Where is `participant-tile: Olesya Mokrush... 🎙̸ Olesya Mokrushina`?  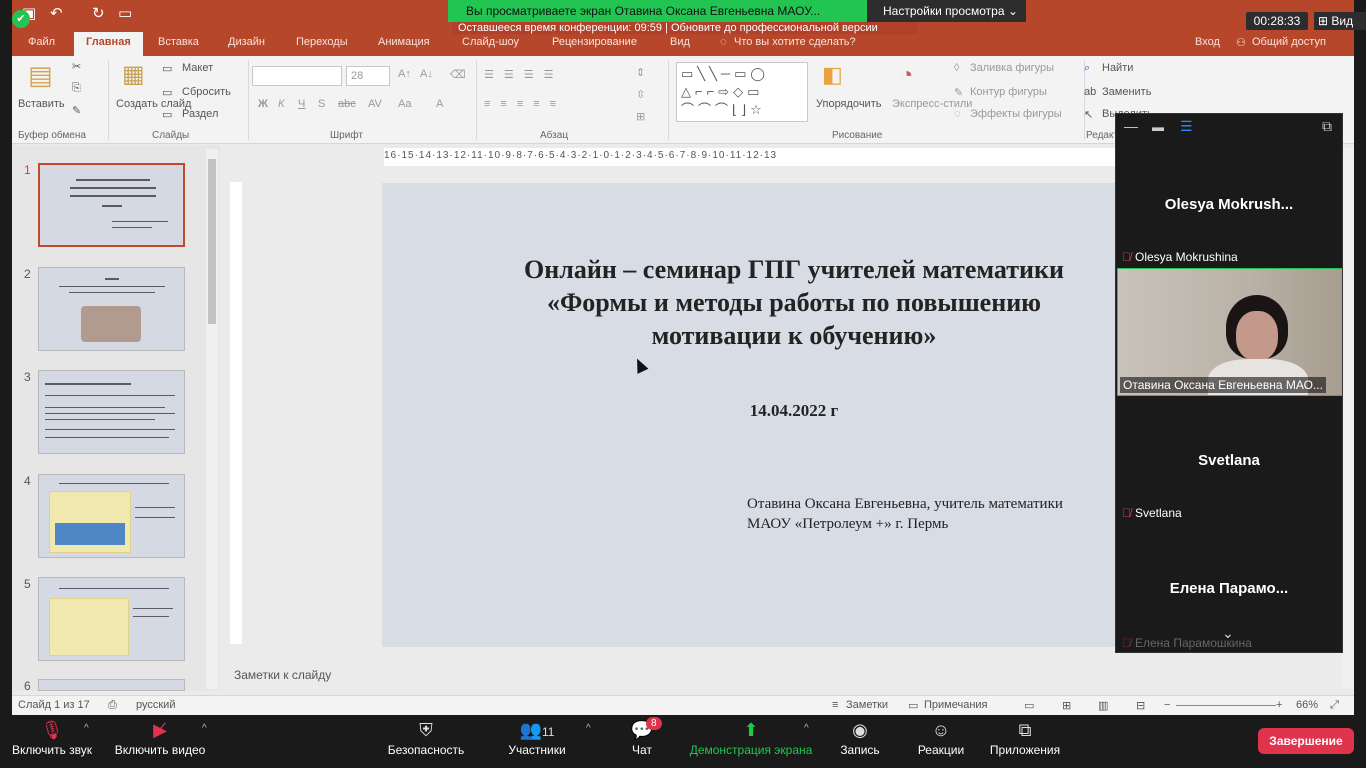
participant-tile: Olesya Mokrush... 🎙̸ Olesya Mokrushina is located at coordinates (1229, 204).